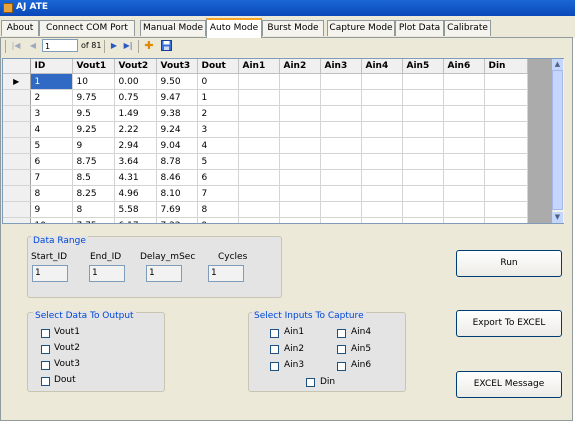  What do you see at coordinates (51, 145) in the screenshot?
I see `cell-id: 5` at bounding box center [51, 145].